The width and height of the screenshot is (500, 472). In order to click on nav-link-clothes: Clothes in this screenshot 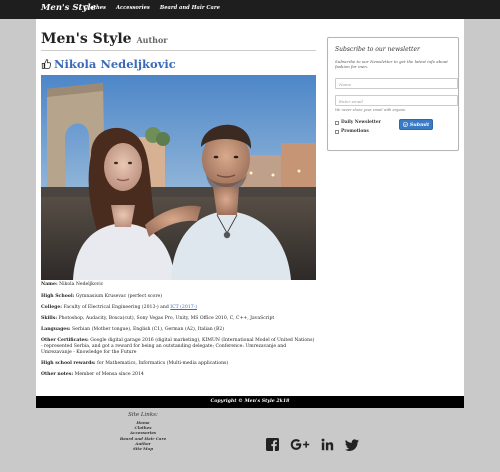, I will do `click(95, 8)`.